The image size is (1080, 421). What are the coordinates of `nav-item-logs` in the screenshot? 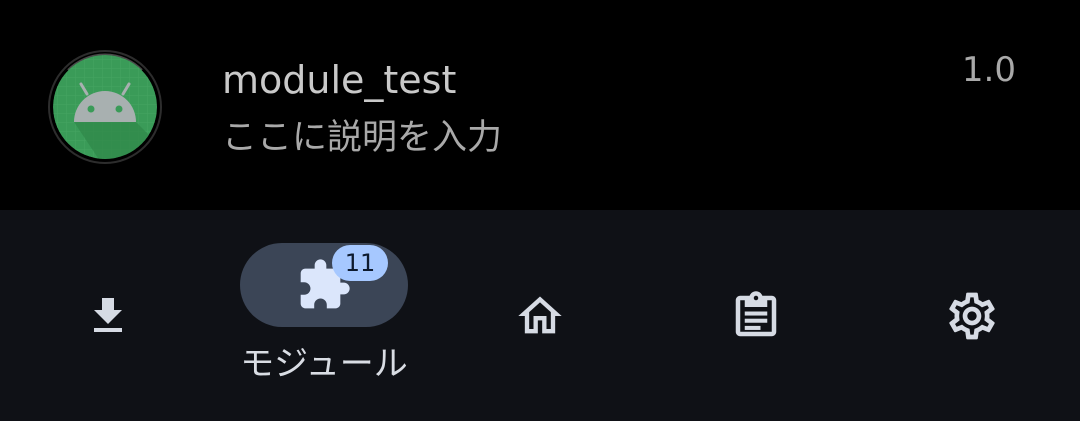 It's located at (756, 315).